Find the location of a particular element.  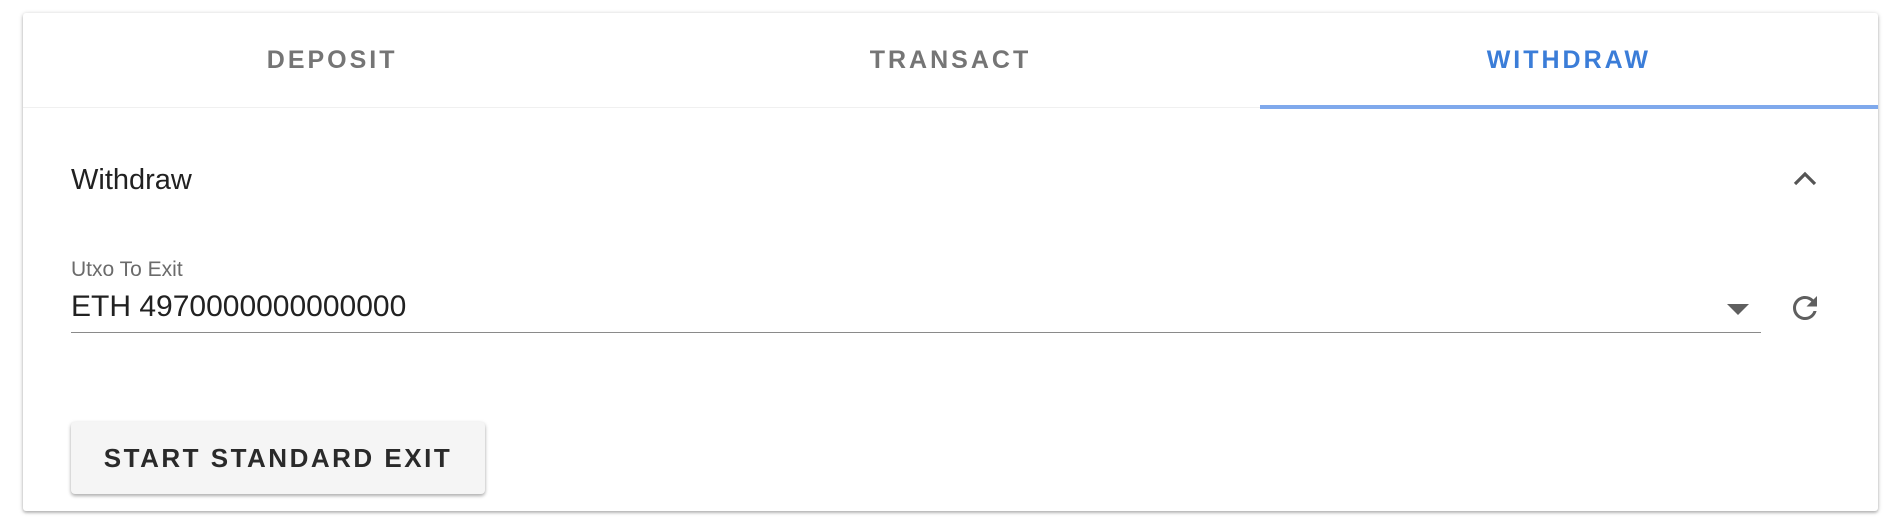

section-title: Withdraw is located at coordinates (131, 180).